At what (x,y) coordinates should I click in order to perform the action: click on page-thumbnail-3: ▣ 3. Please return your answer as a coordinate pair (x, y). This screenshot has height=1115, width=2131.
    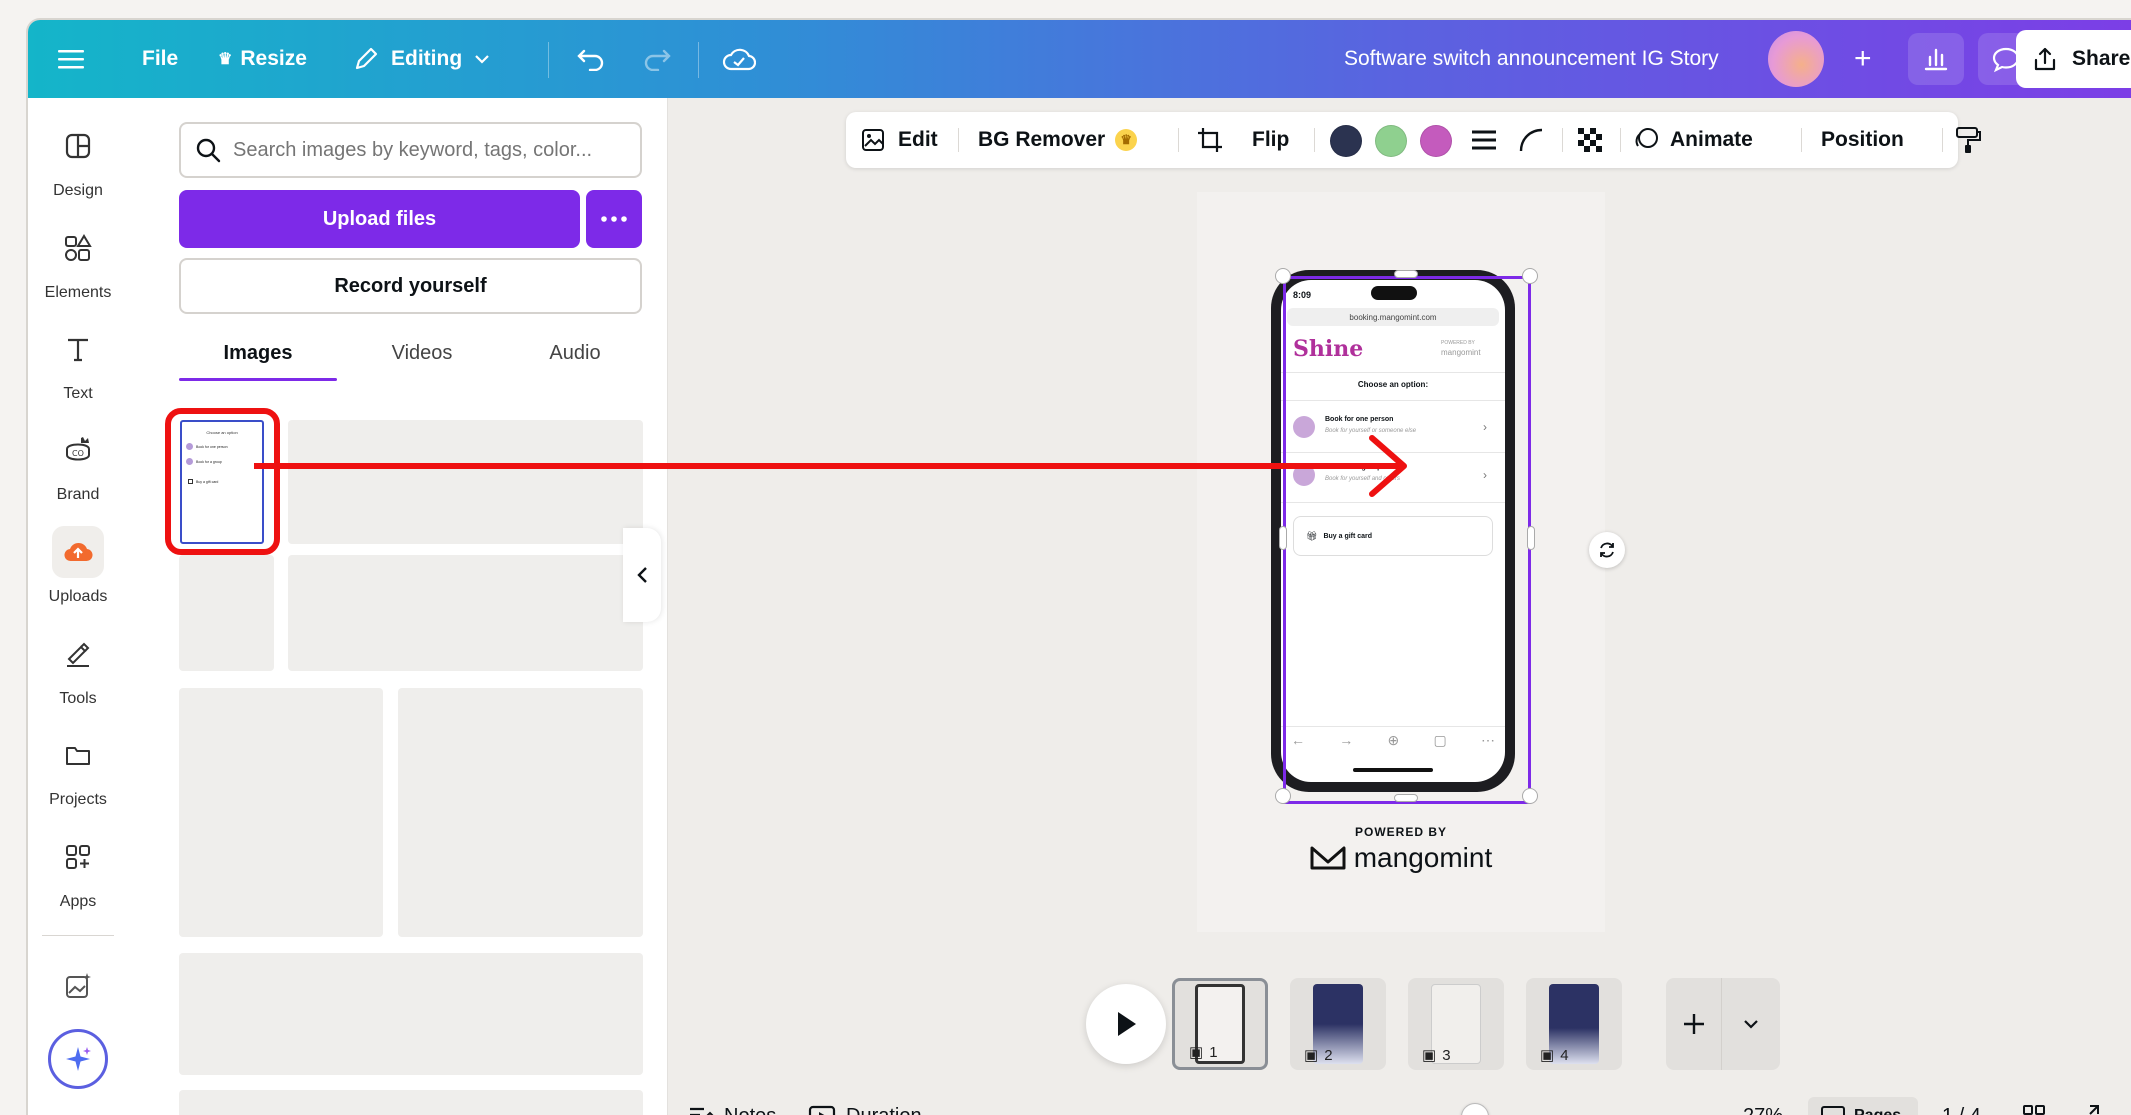
    Looking at the image, I should click on (1456, 1024).